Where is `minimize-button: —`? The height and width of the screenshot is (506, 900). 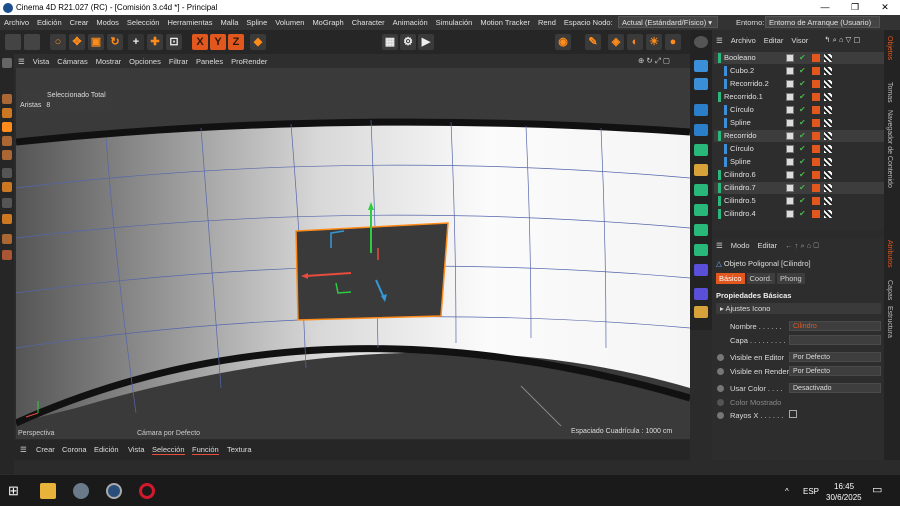 minimize-button: — is located at coordinates (825, 7).